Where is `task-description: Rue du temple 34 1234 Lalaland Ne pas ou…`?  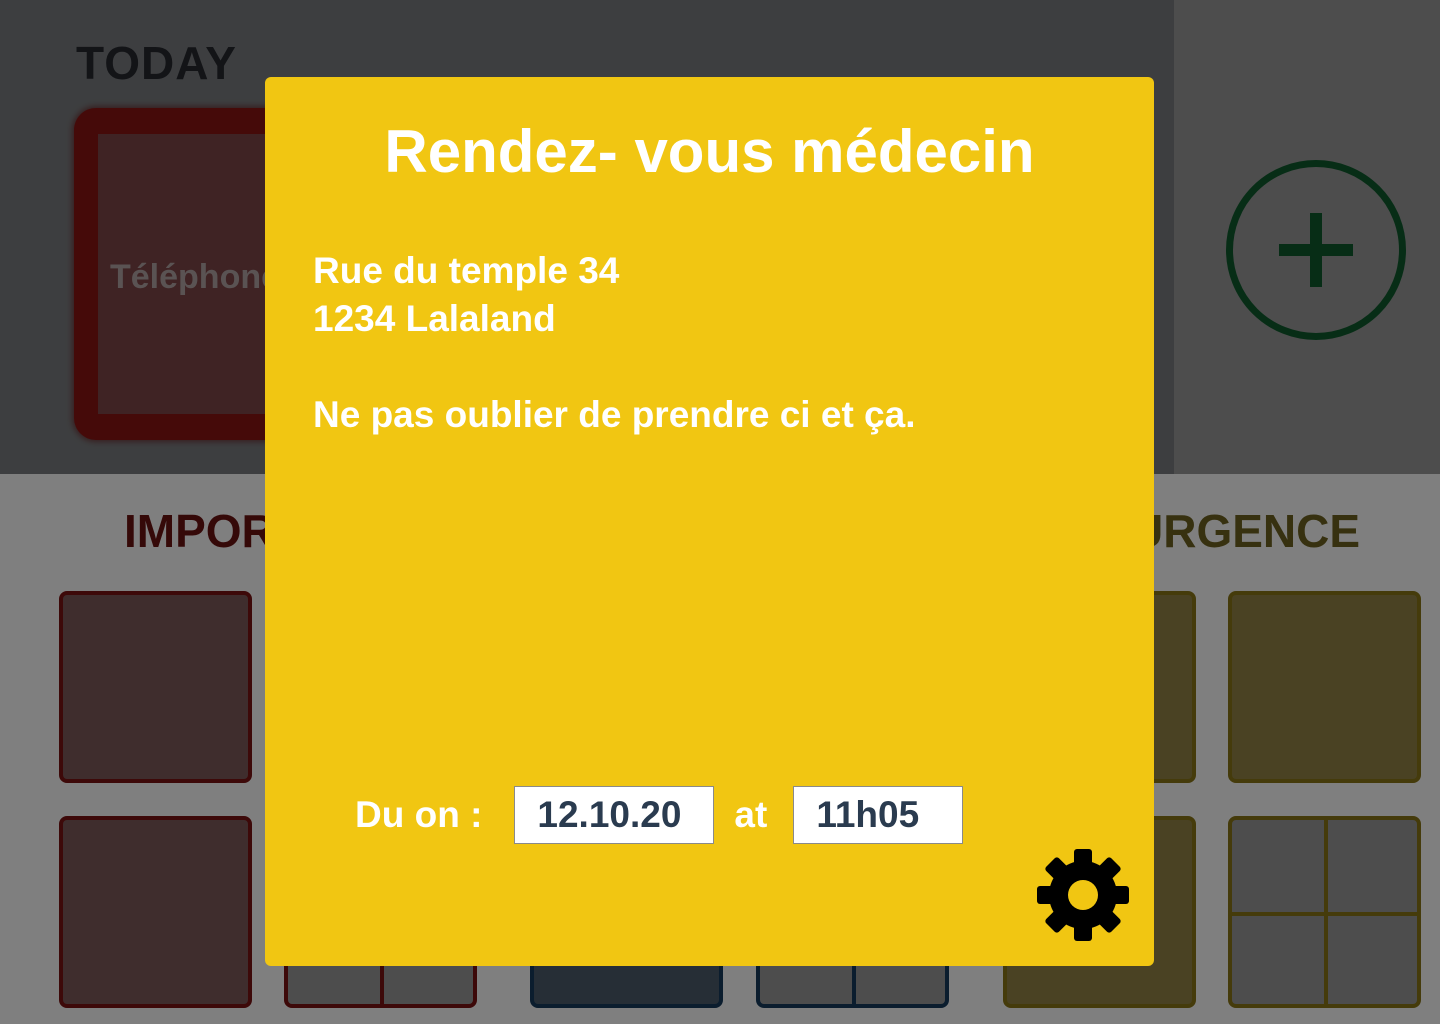
task-description: Rue du temple 34 1234 Lalaland Ne pas ou… is located at coordinates (708, 343).